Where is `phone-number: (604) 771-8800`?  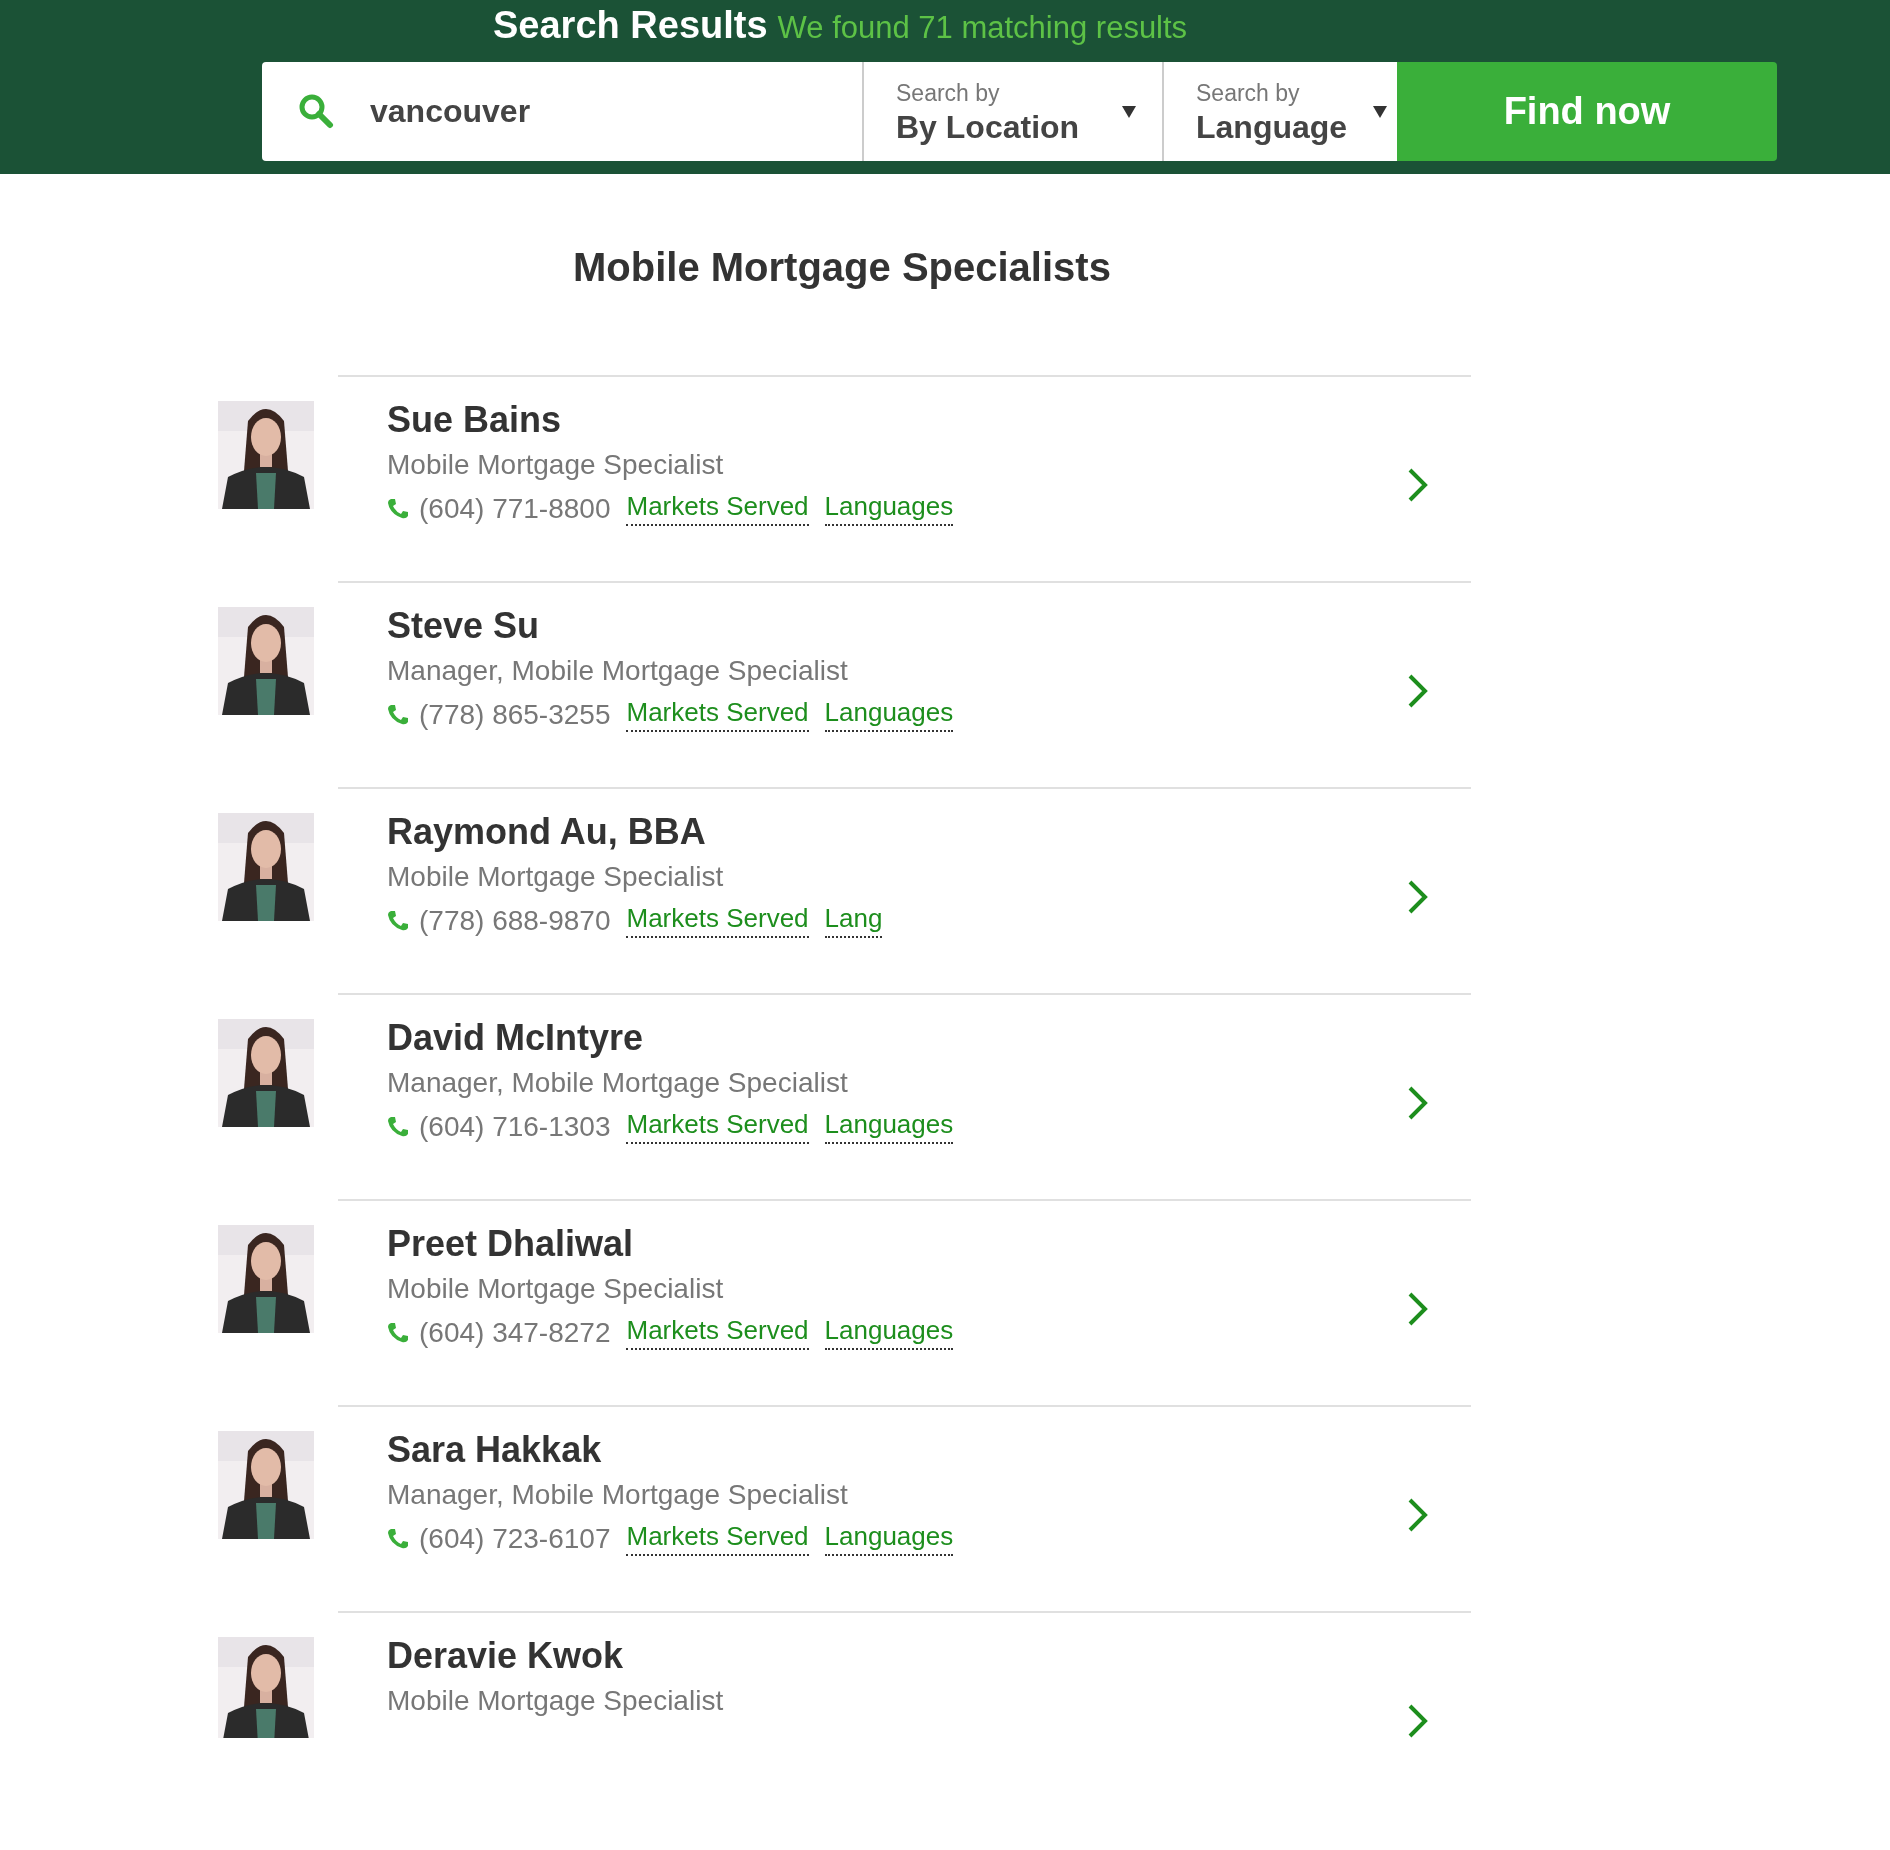 phone-number: (604) 771-8800 is located at coordinates (515, 508).